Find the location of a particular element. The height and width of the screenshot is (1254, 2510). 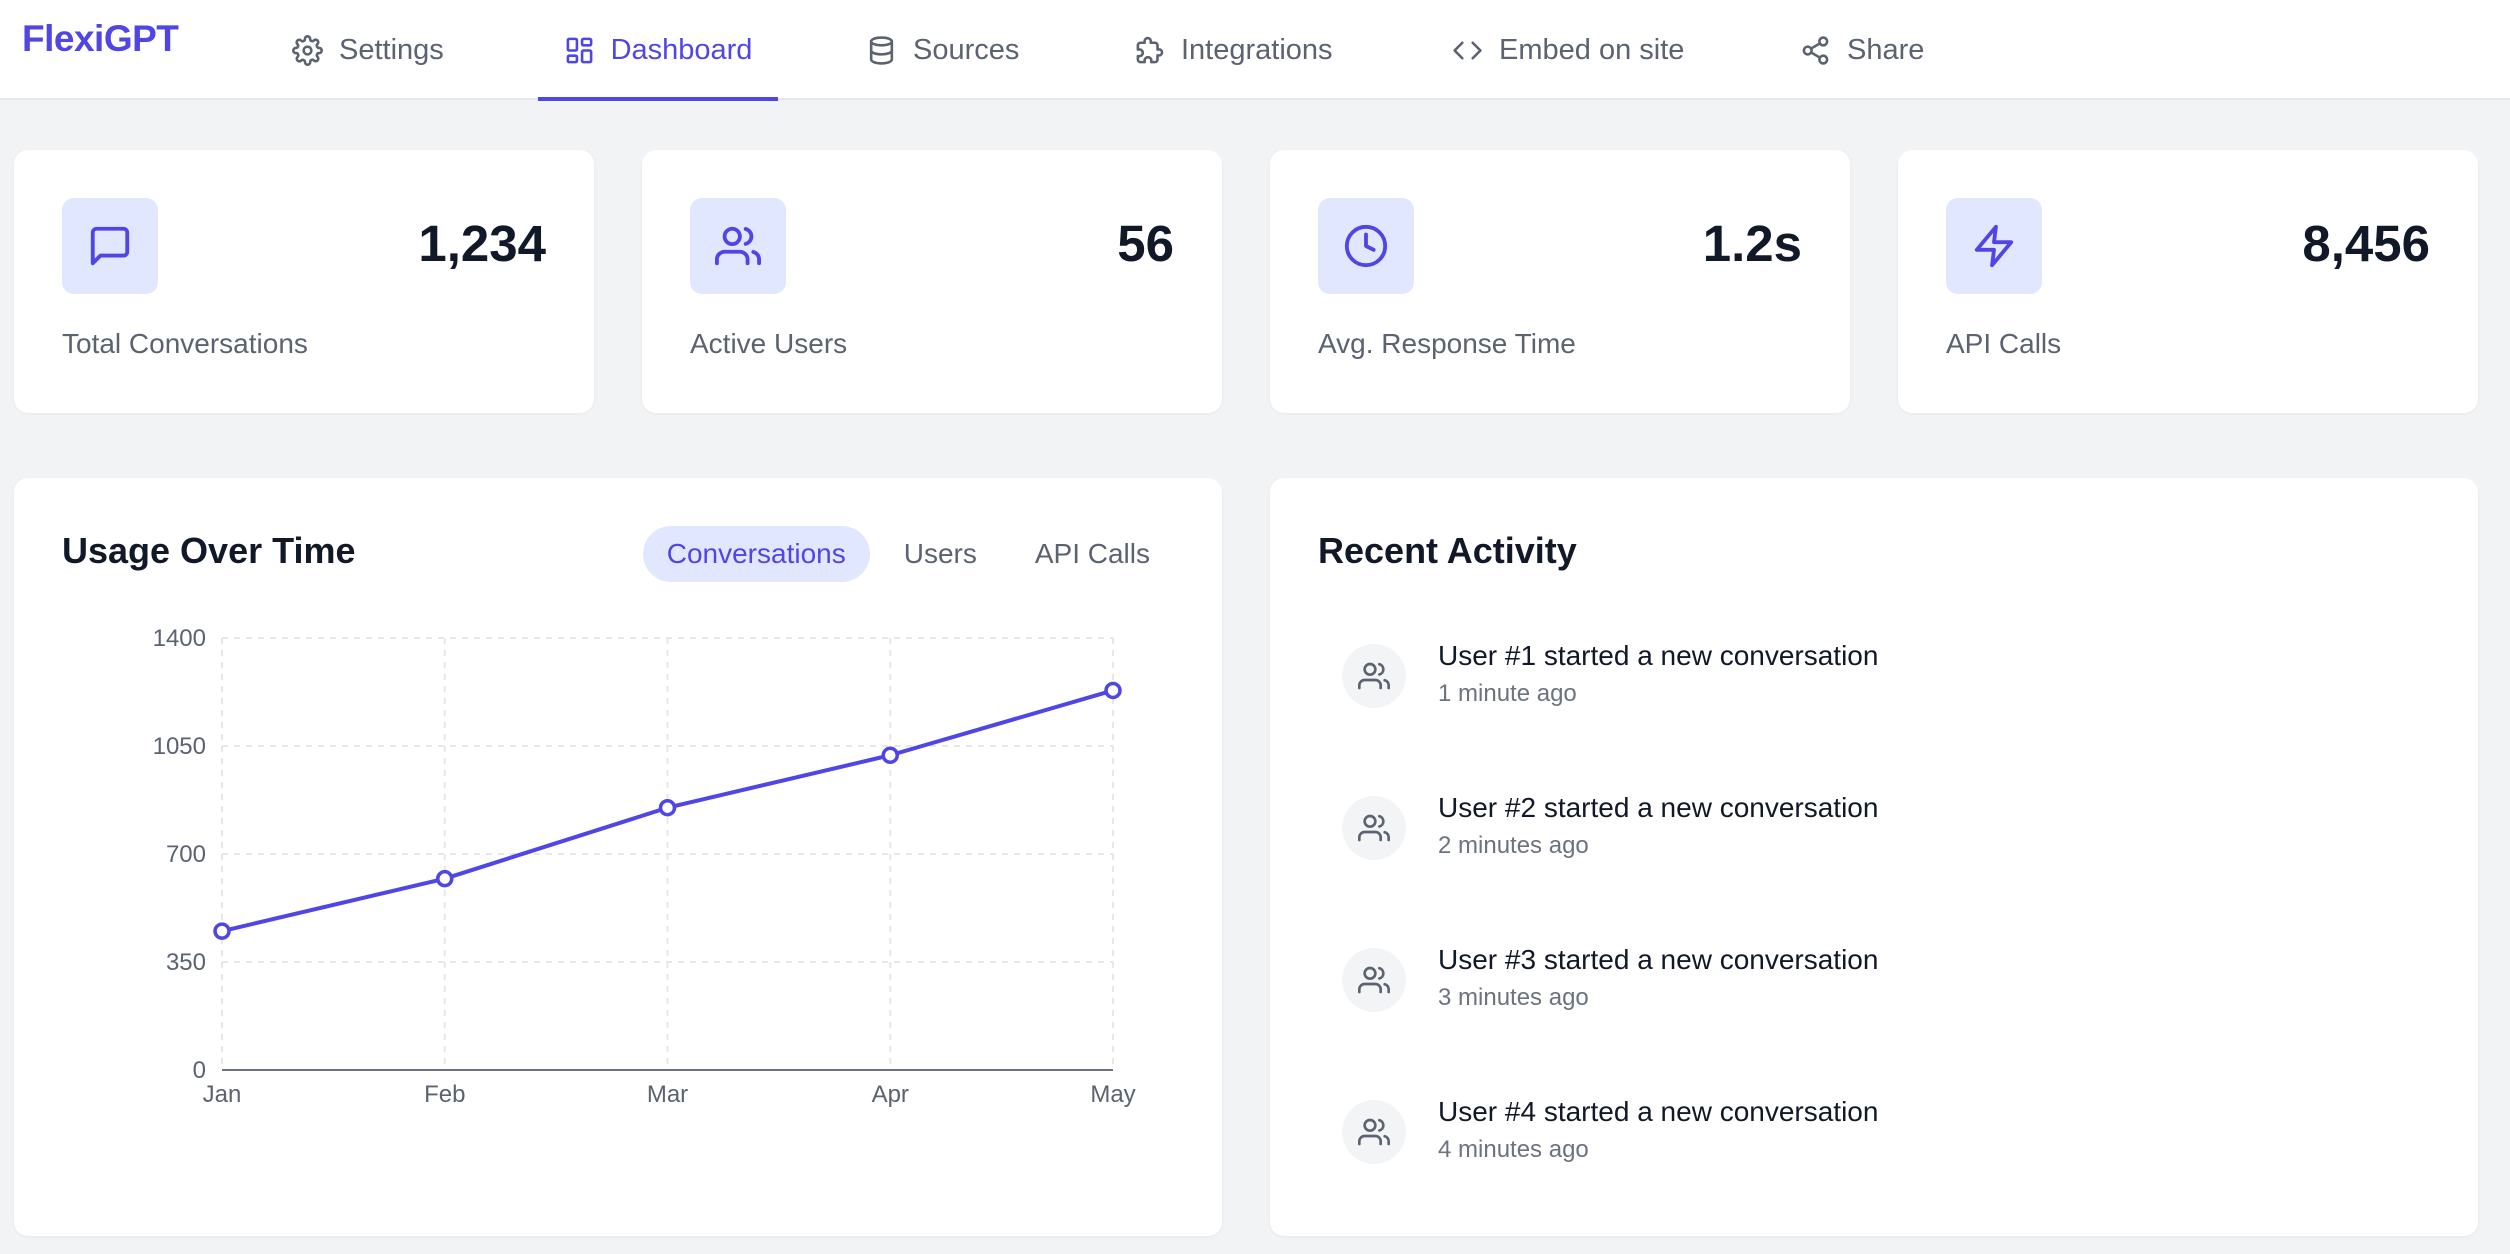

activity-text: User #4 started a new conversation is located at coordinates (1658, 1111).